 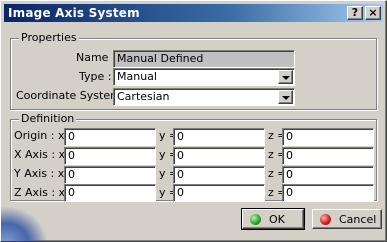 What do you see at coordinates (143, 96) in the screenshot?
I see `coordinate-system-value: Cartesian` at bounding box center [143, 96].